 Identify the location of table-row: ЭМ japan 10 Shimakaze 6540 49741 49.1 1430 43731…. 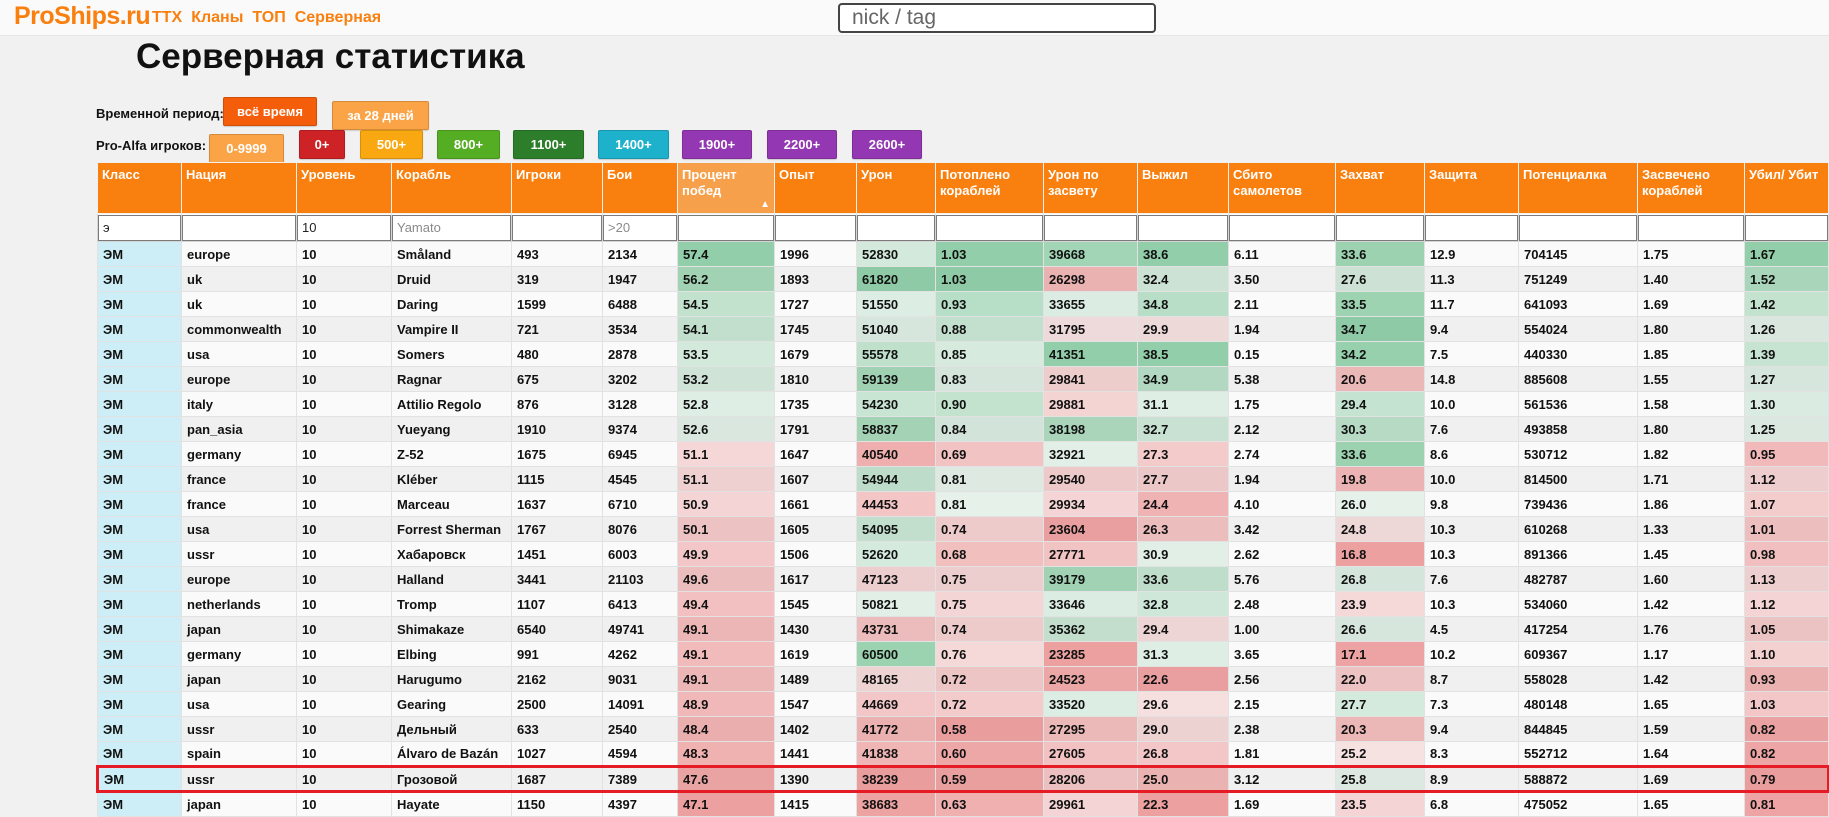
(963, 629).